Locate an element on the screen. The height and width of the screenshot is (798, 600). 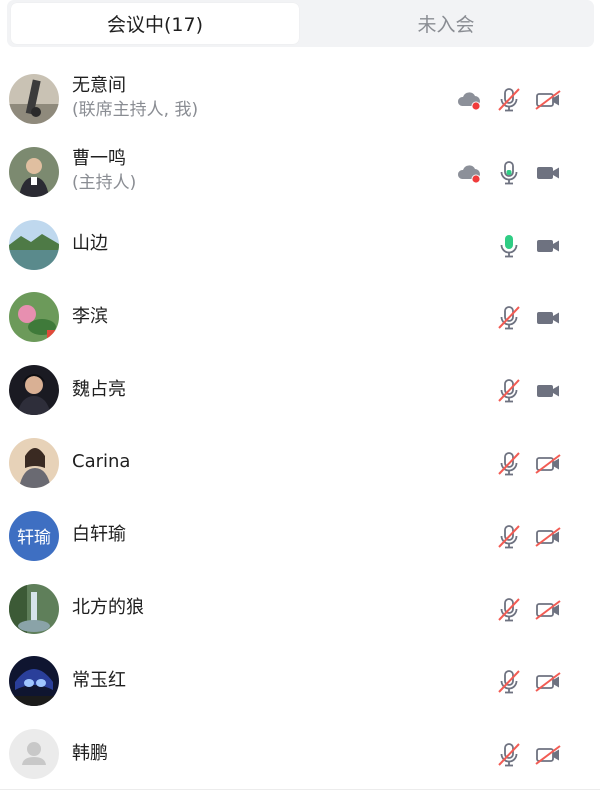
avatar-initials: 轩瑜 is located at coordinates (34, 538).